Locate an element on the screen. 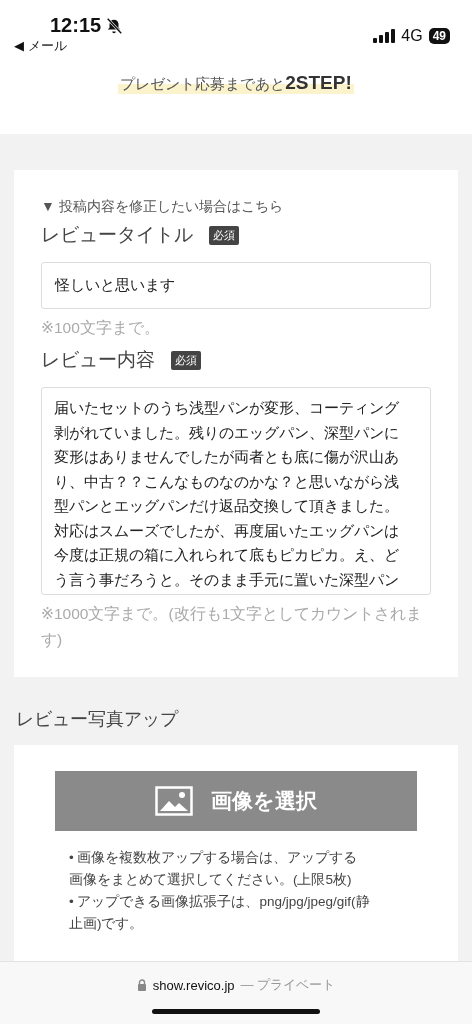 This screenshot has width=472, height=1024. signal-icon is located at coordinates (384, 36).